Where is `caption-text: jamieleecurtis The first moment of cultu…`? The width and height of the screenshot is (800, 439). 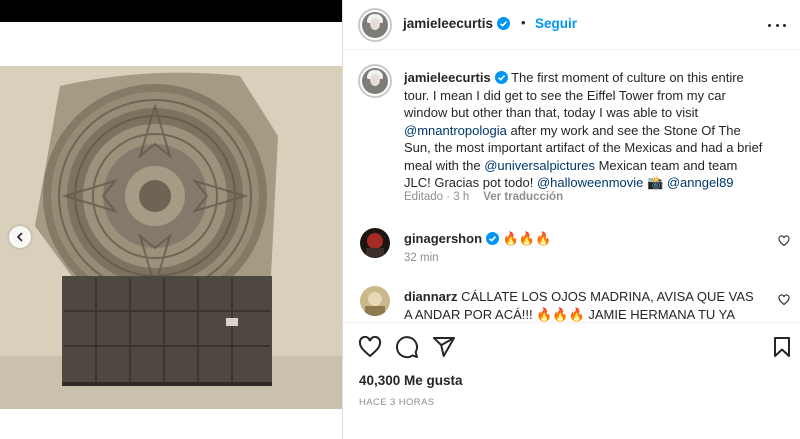 caption-text: jamieleecurtis The first moment of cultu… is located at coordinates (584, 130).